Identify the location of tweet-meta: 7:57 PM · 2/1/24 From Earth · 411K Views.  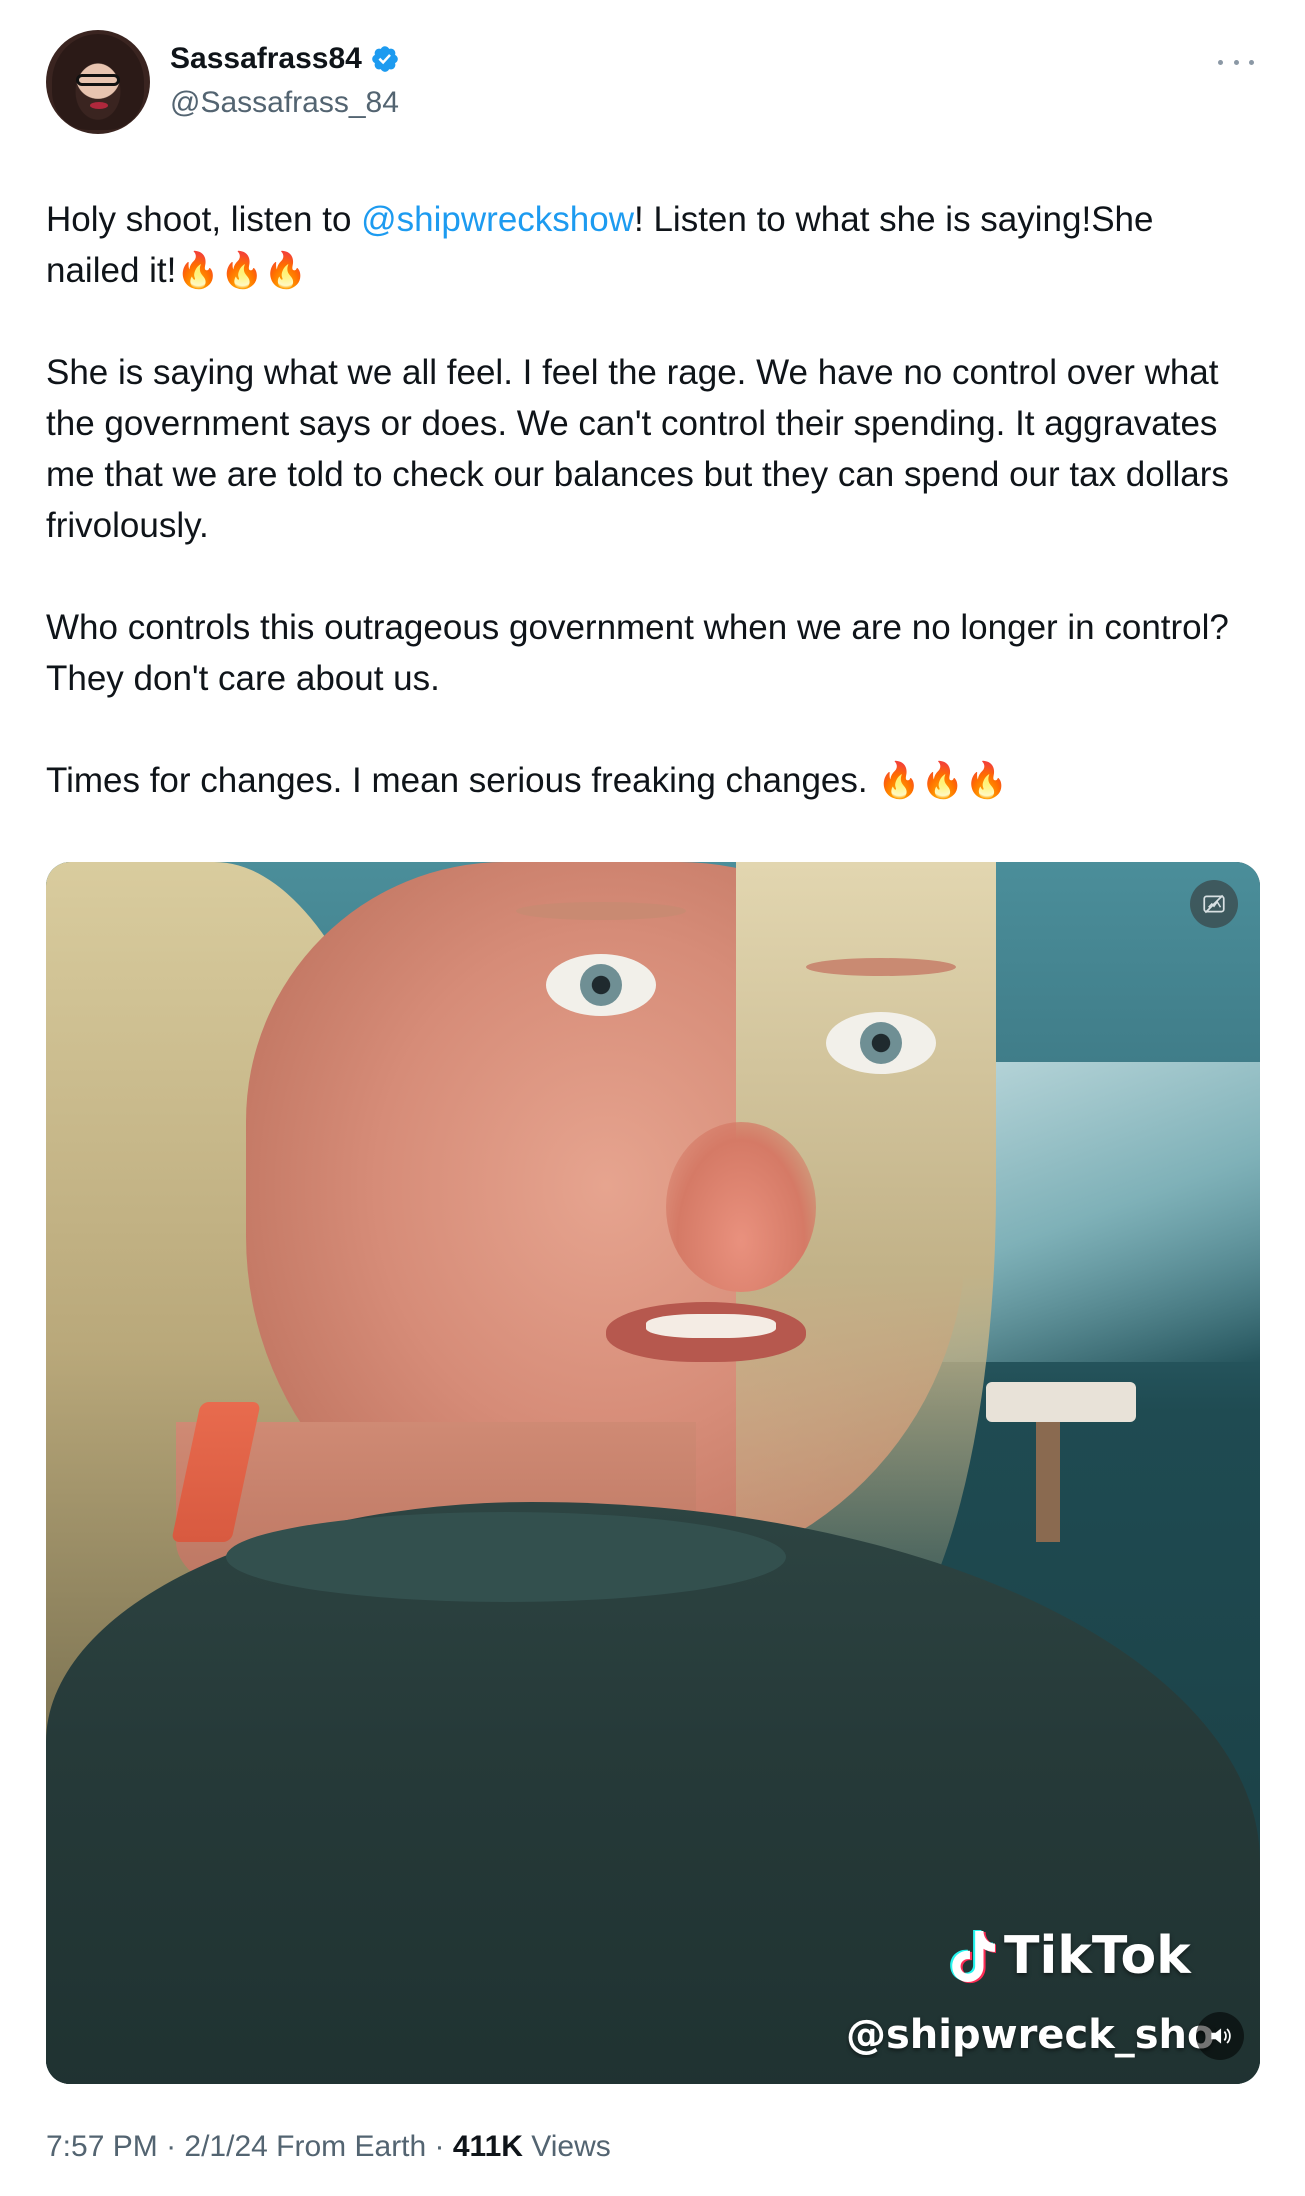
(328, 2147).